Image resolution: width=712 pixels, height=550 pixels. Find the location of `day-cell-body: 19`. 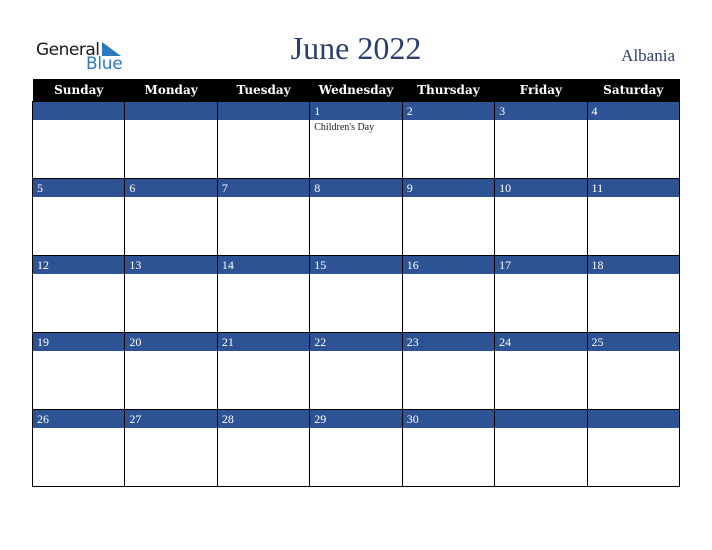

day-cell-body: 19 is located at coordinates (79, 371).